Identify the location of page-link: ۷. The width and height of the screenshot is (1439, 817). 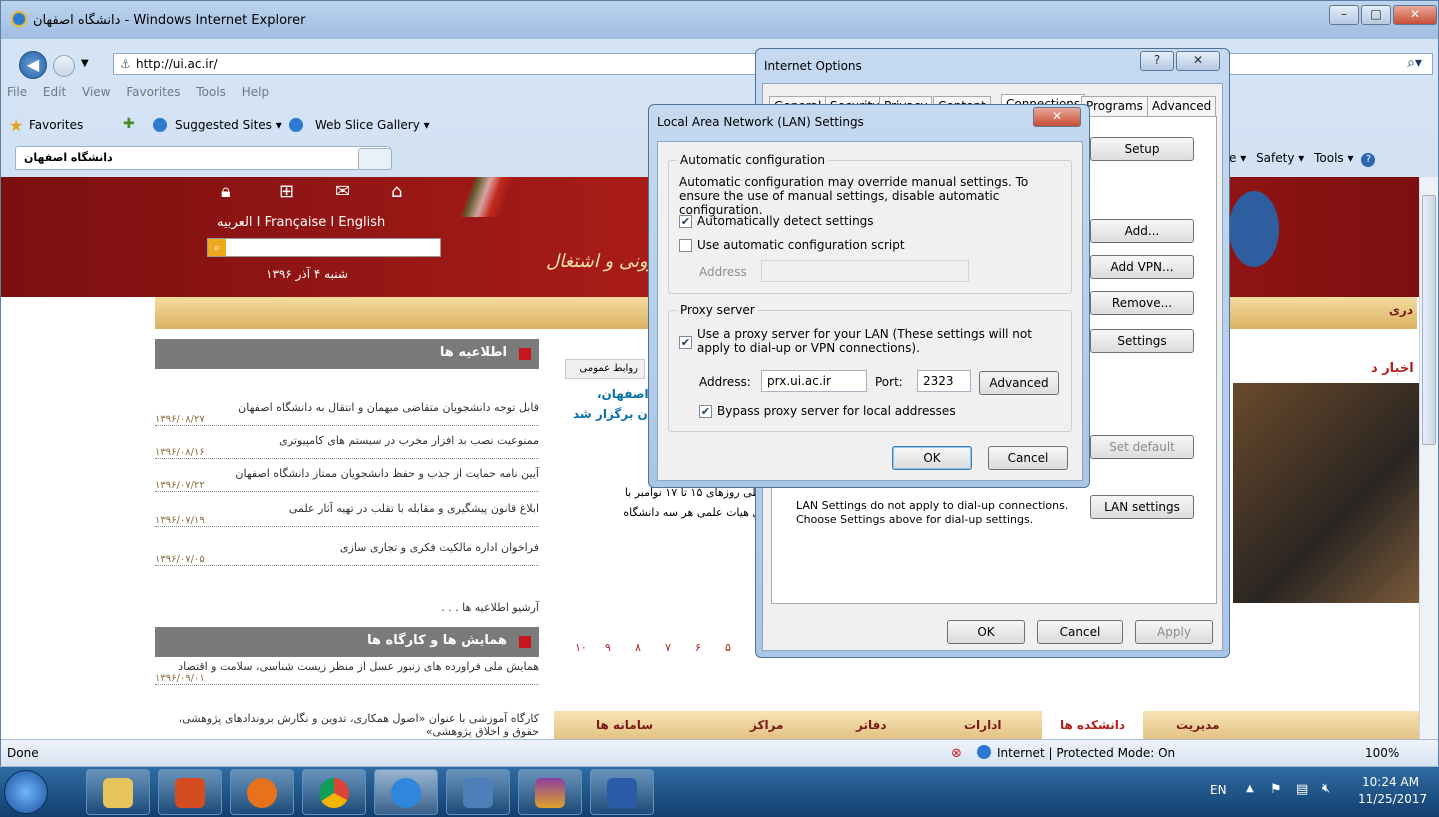
(668, 647).